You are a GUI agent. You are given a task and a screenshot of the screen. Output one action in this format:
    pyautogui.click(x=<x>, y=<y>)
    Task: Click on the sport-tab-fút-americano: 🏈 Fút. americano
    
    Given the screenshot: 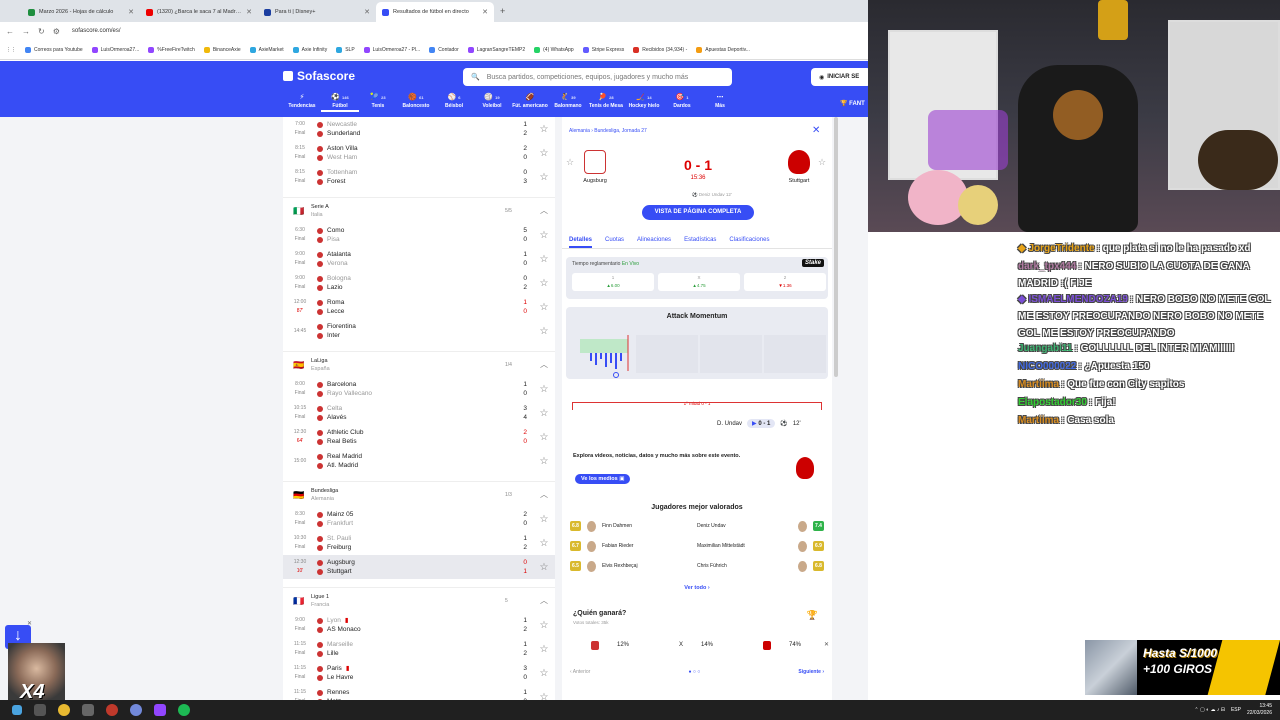 What is the action you would take?
    pyautogui.click(x=530, y=103)
    